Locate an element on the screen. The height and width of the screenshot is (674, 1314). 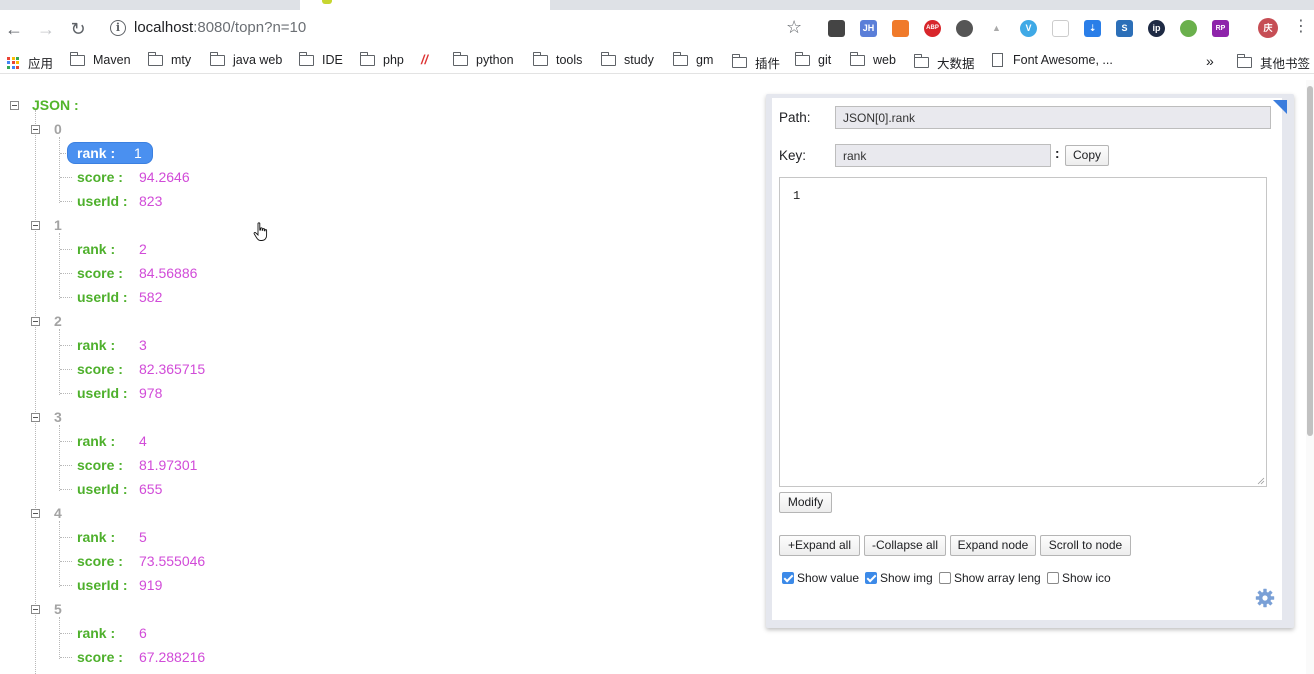
bookmark-java-web: java web is located at coordinates (245, 59).